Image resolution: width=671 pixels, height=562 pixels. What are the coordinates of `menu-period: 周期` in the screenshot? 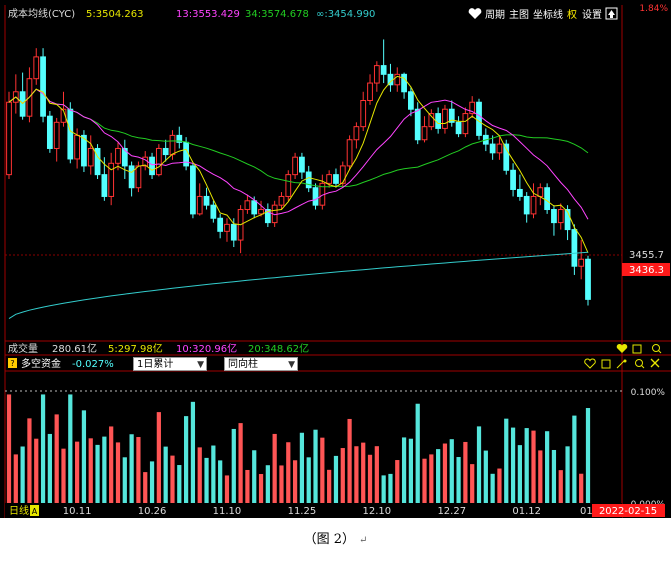 It's located at (495, 15).